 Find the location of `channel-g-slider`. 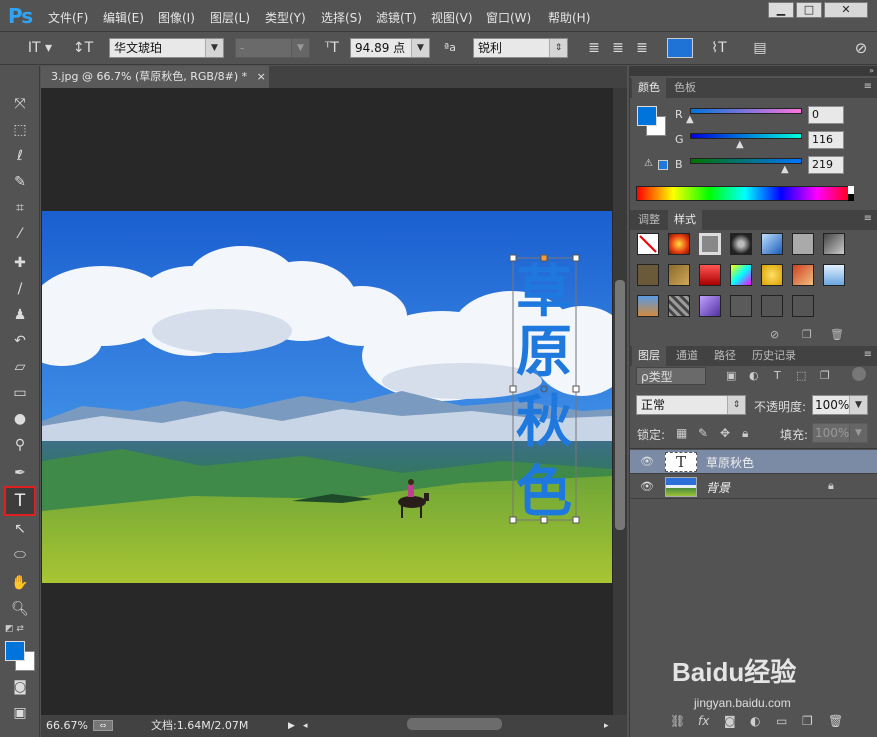

channel-g-slider is located at coordinates (746, 136).